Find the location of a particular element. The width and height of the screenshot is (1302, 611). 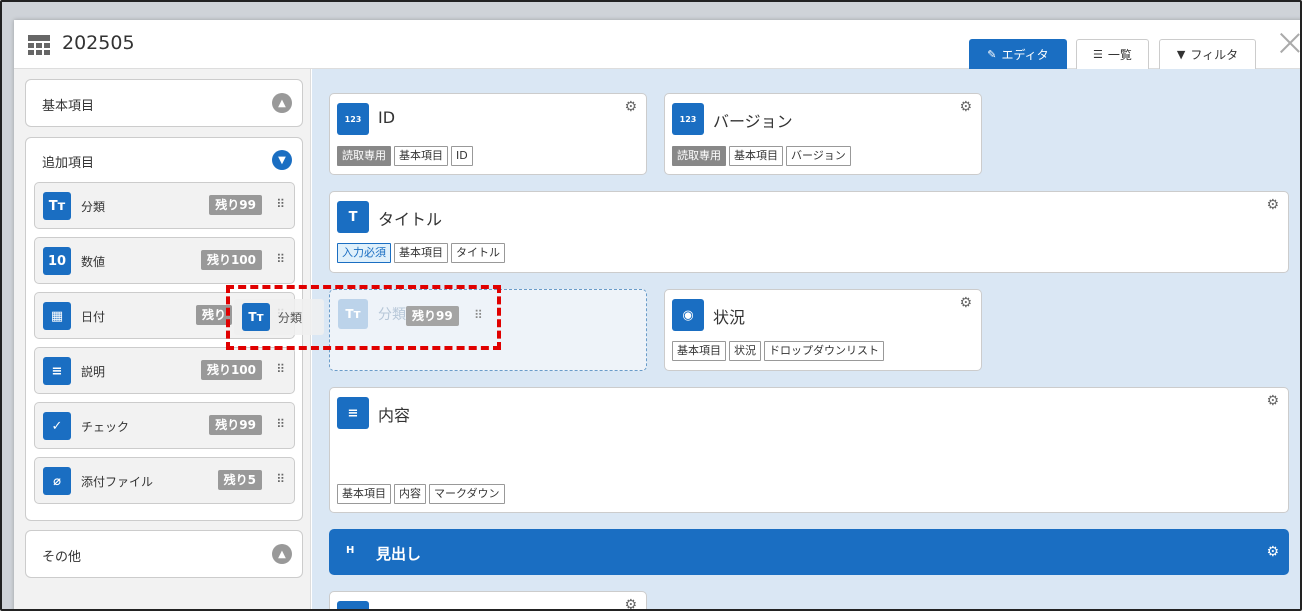

tab-editor: ✎ エディタ is located at coordinates (1018, 54).